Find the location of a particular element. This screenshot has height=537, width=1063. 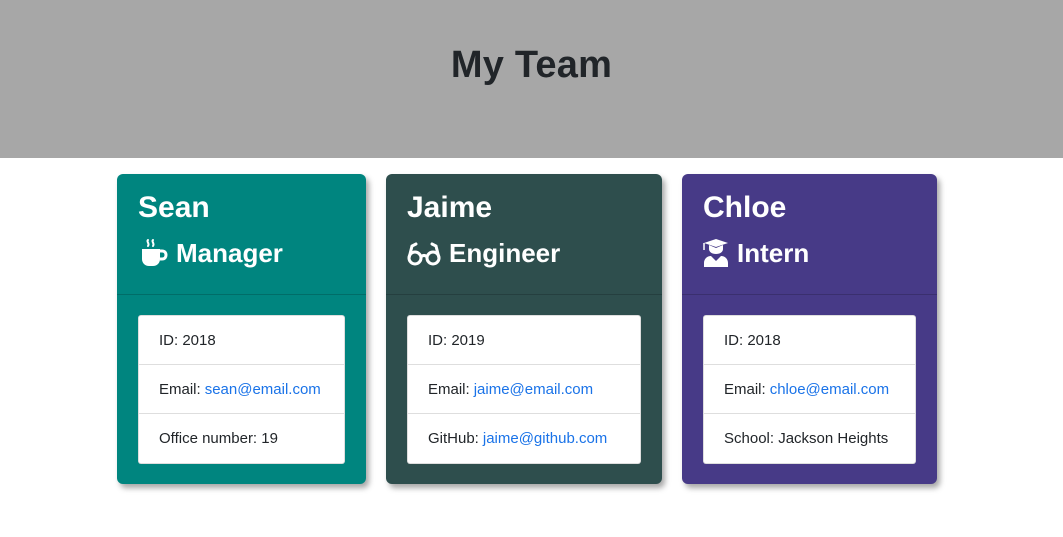

role-label: Intern is located at coordinates (773, 253).